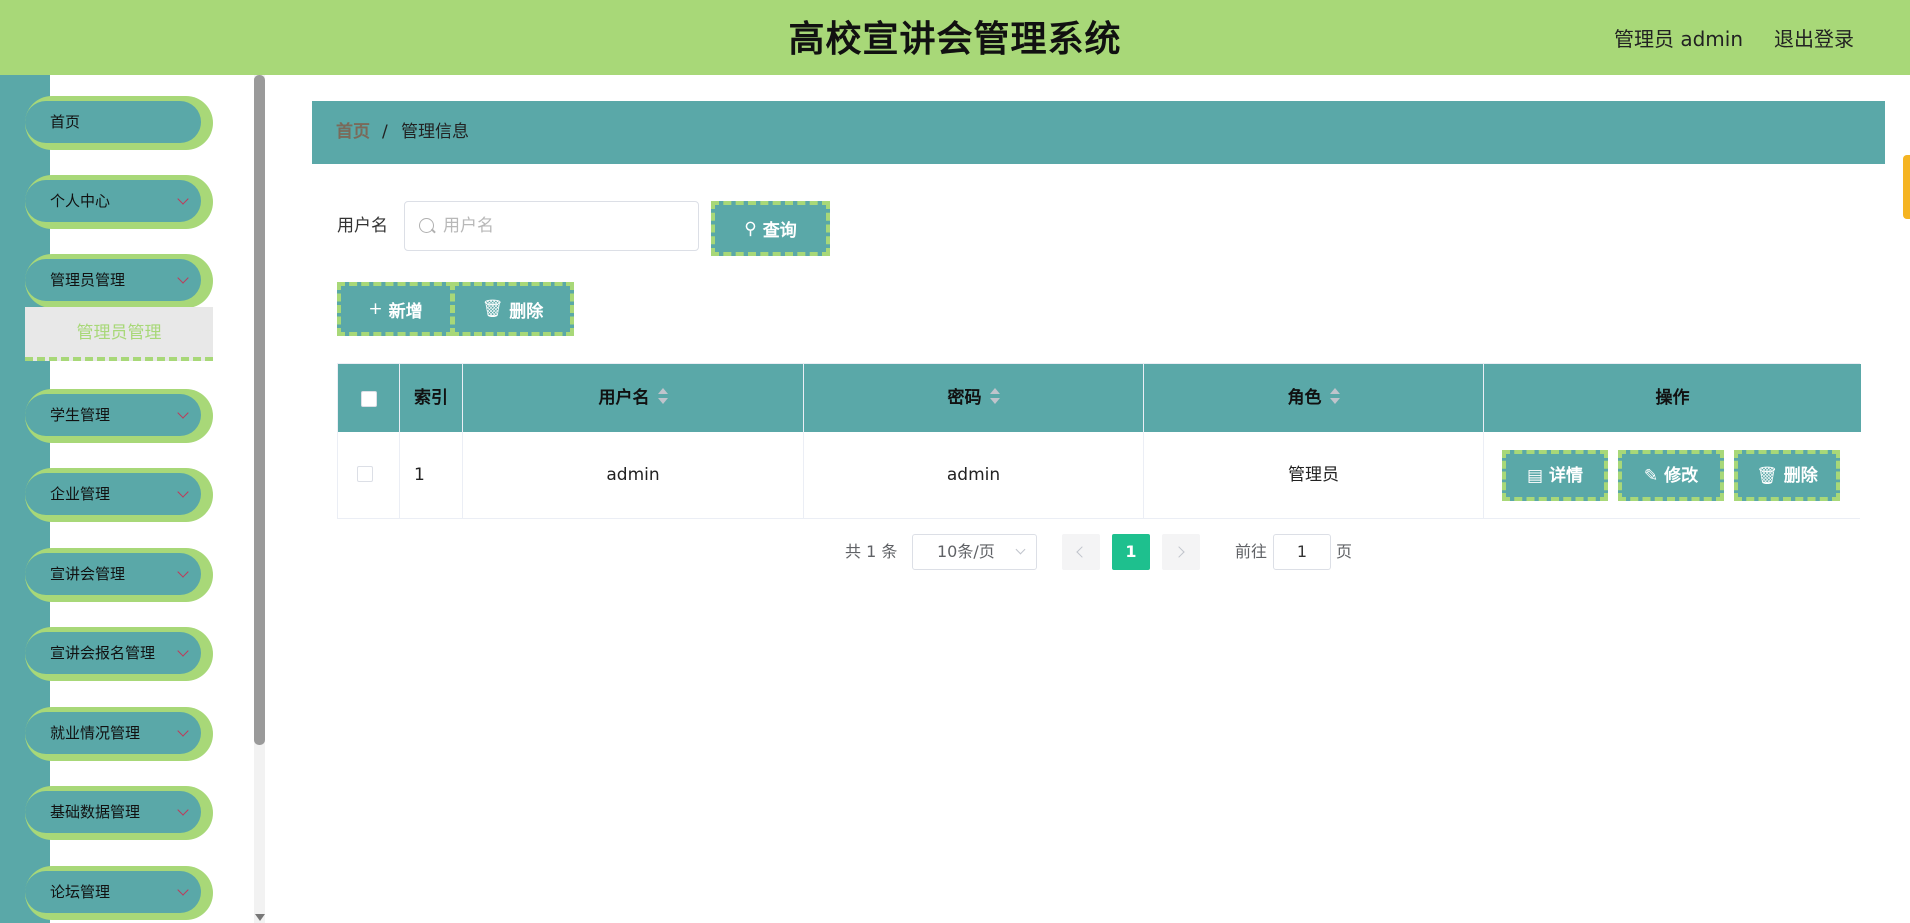 This screenshot has width=1910, height=923. I want to click on edit-icon: ✎, so click(1651, 475).